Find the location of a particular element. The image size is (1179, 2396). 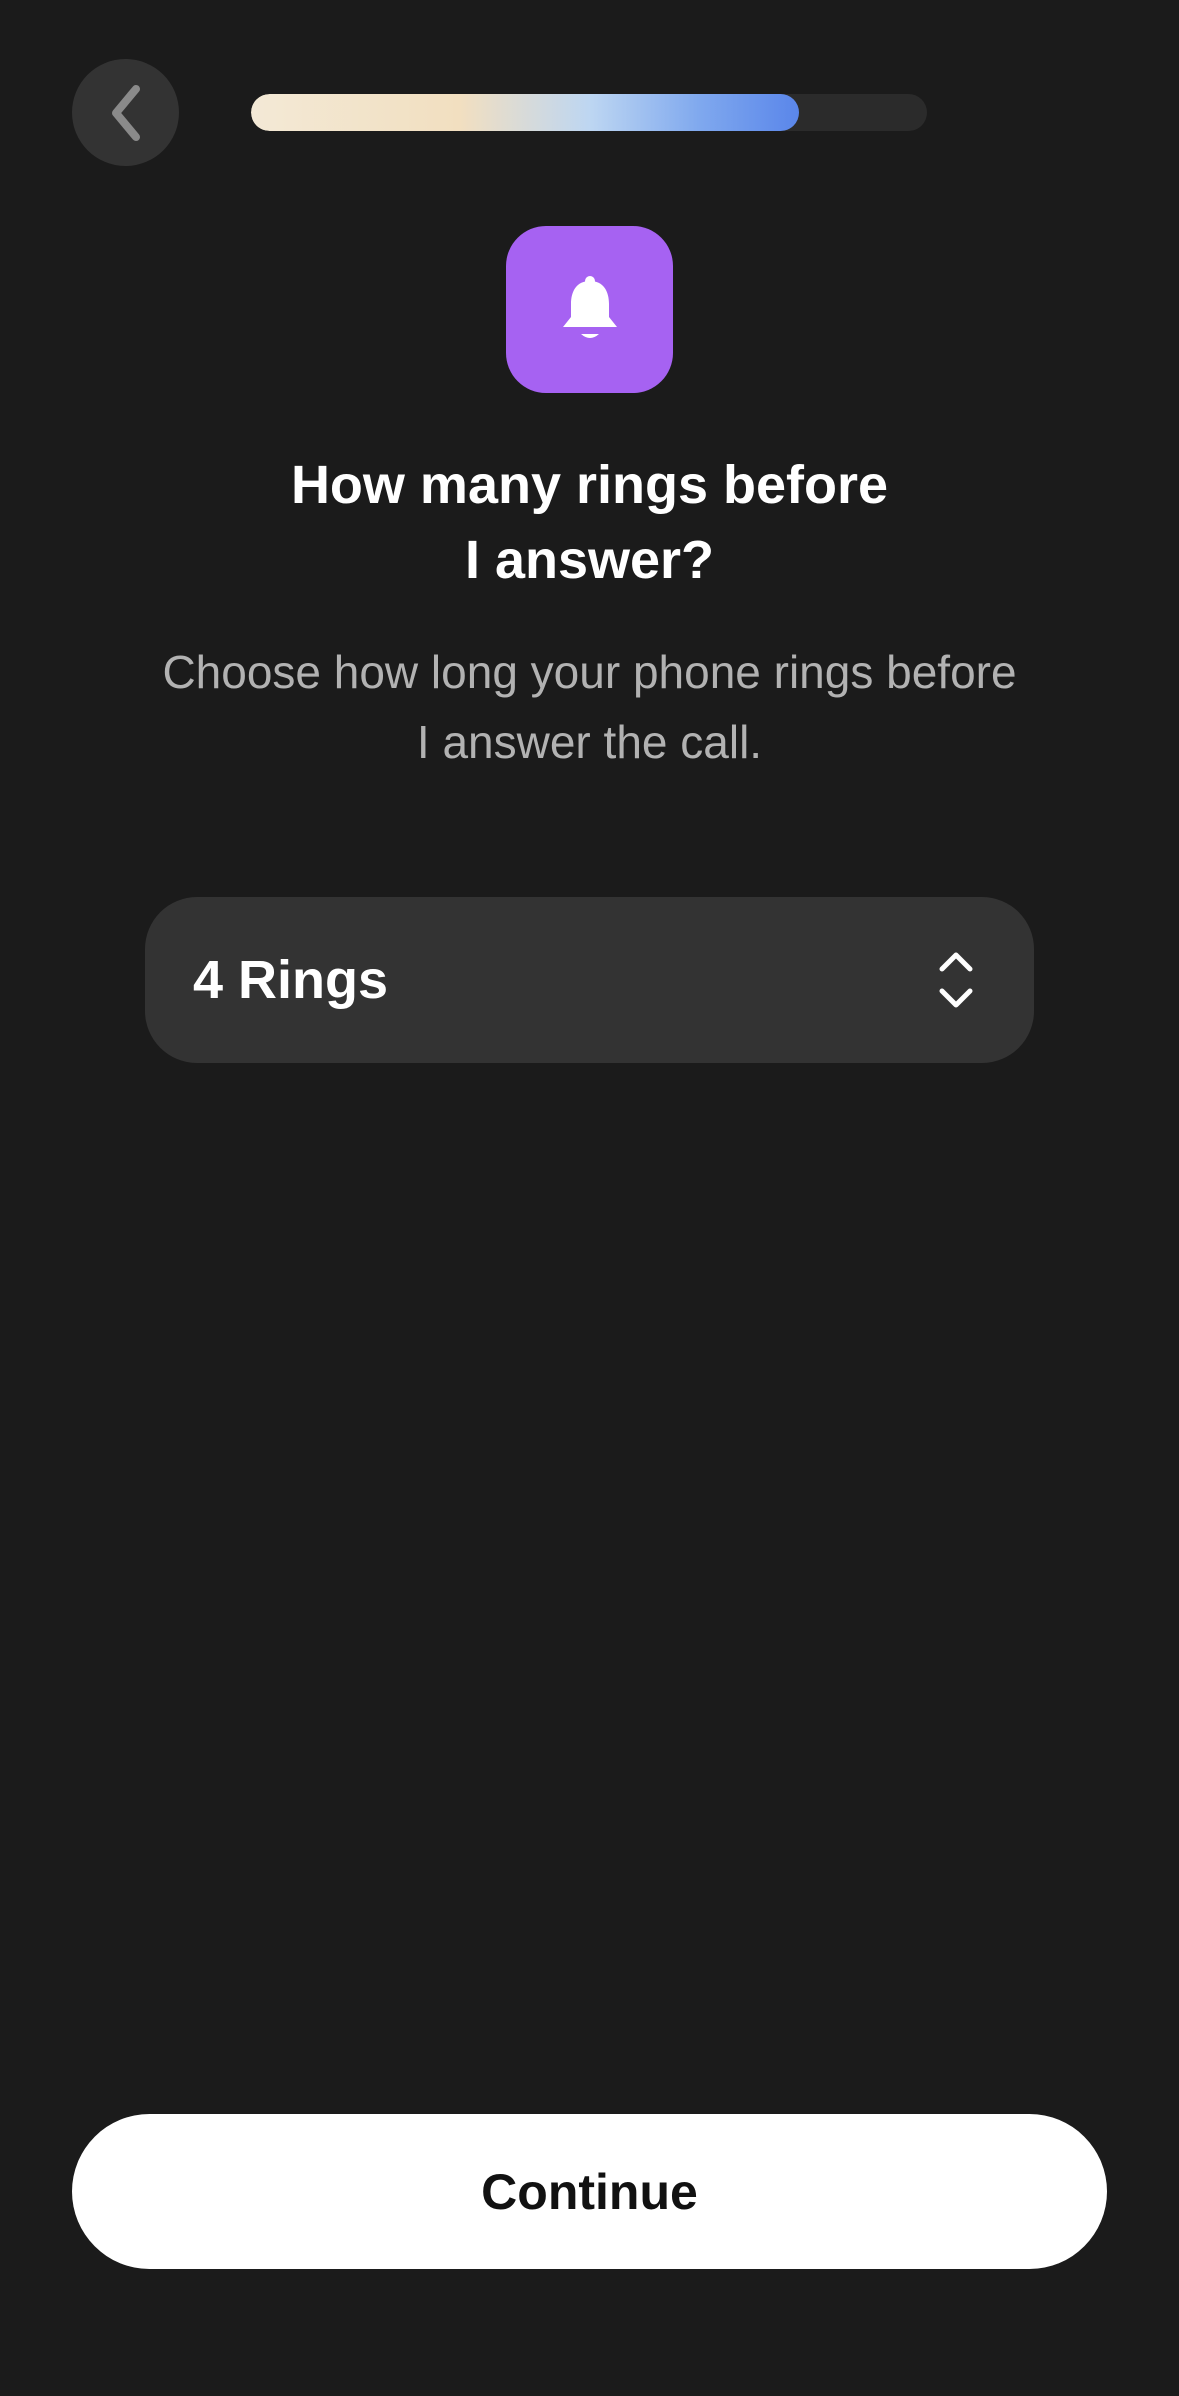

ring-count-value: 4 Rings is located at coordinates (291, 980).